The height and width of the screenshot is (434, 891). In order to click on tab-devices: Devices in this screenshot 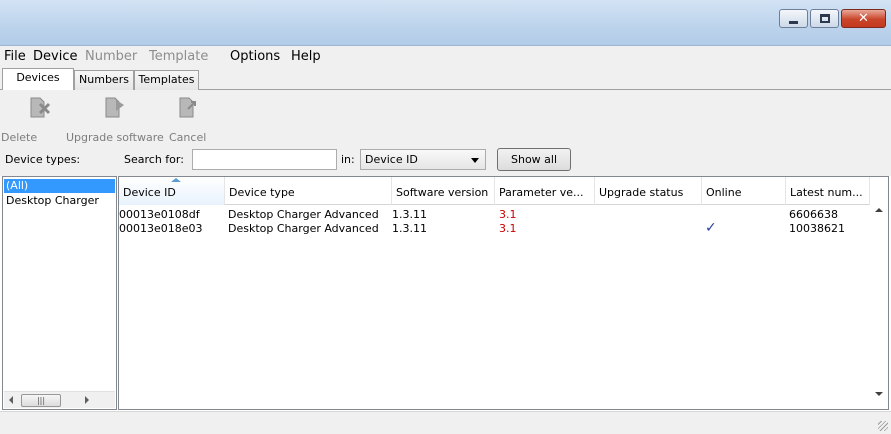, I will do `click(38, 79)`.